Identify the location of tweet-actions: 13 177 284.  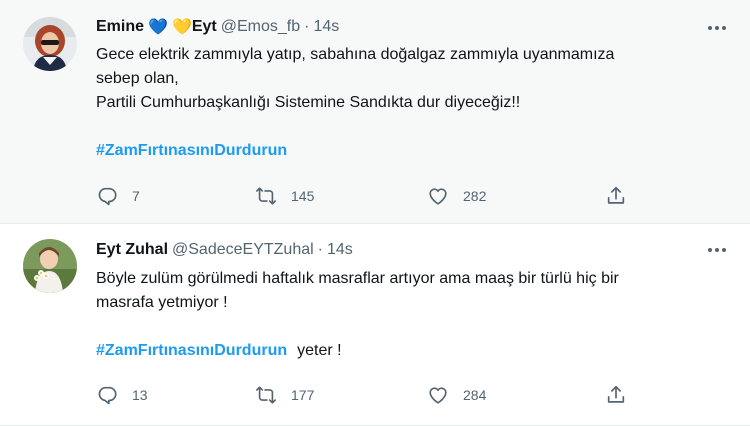
(376, 395).